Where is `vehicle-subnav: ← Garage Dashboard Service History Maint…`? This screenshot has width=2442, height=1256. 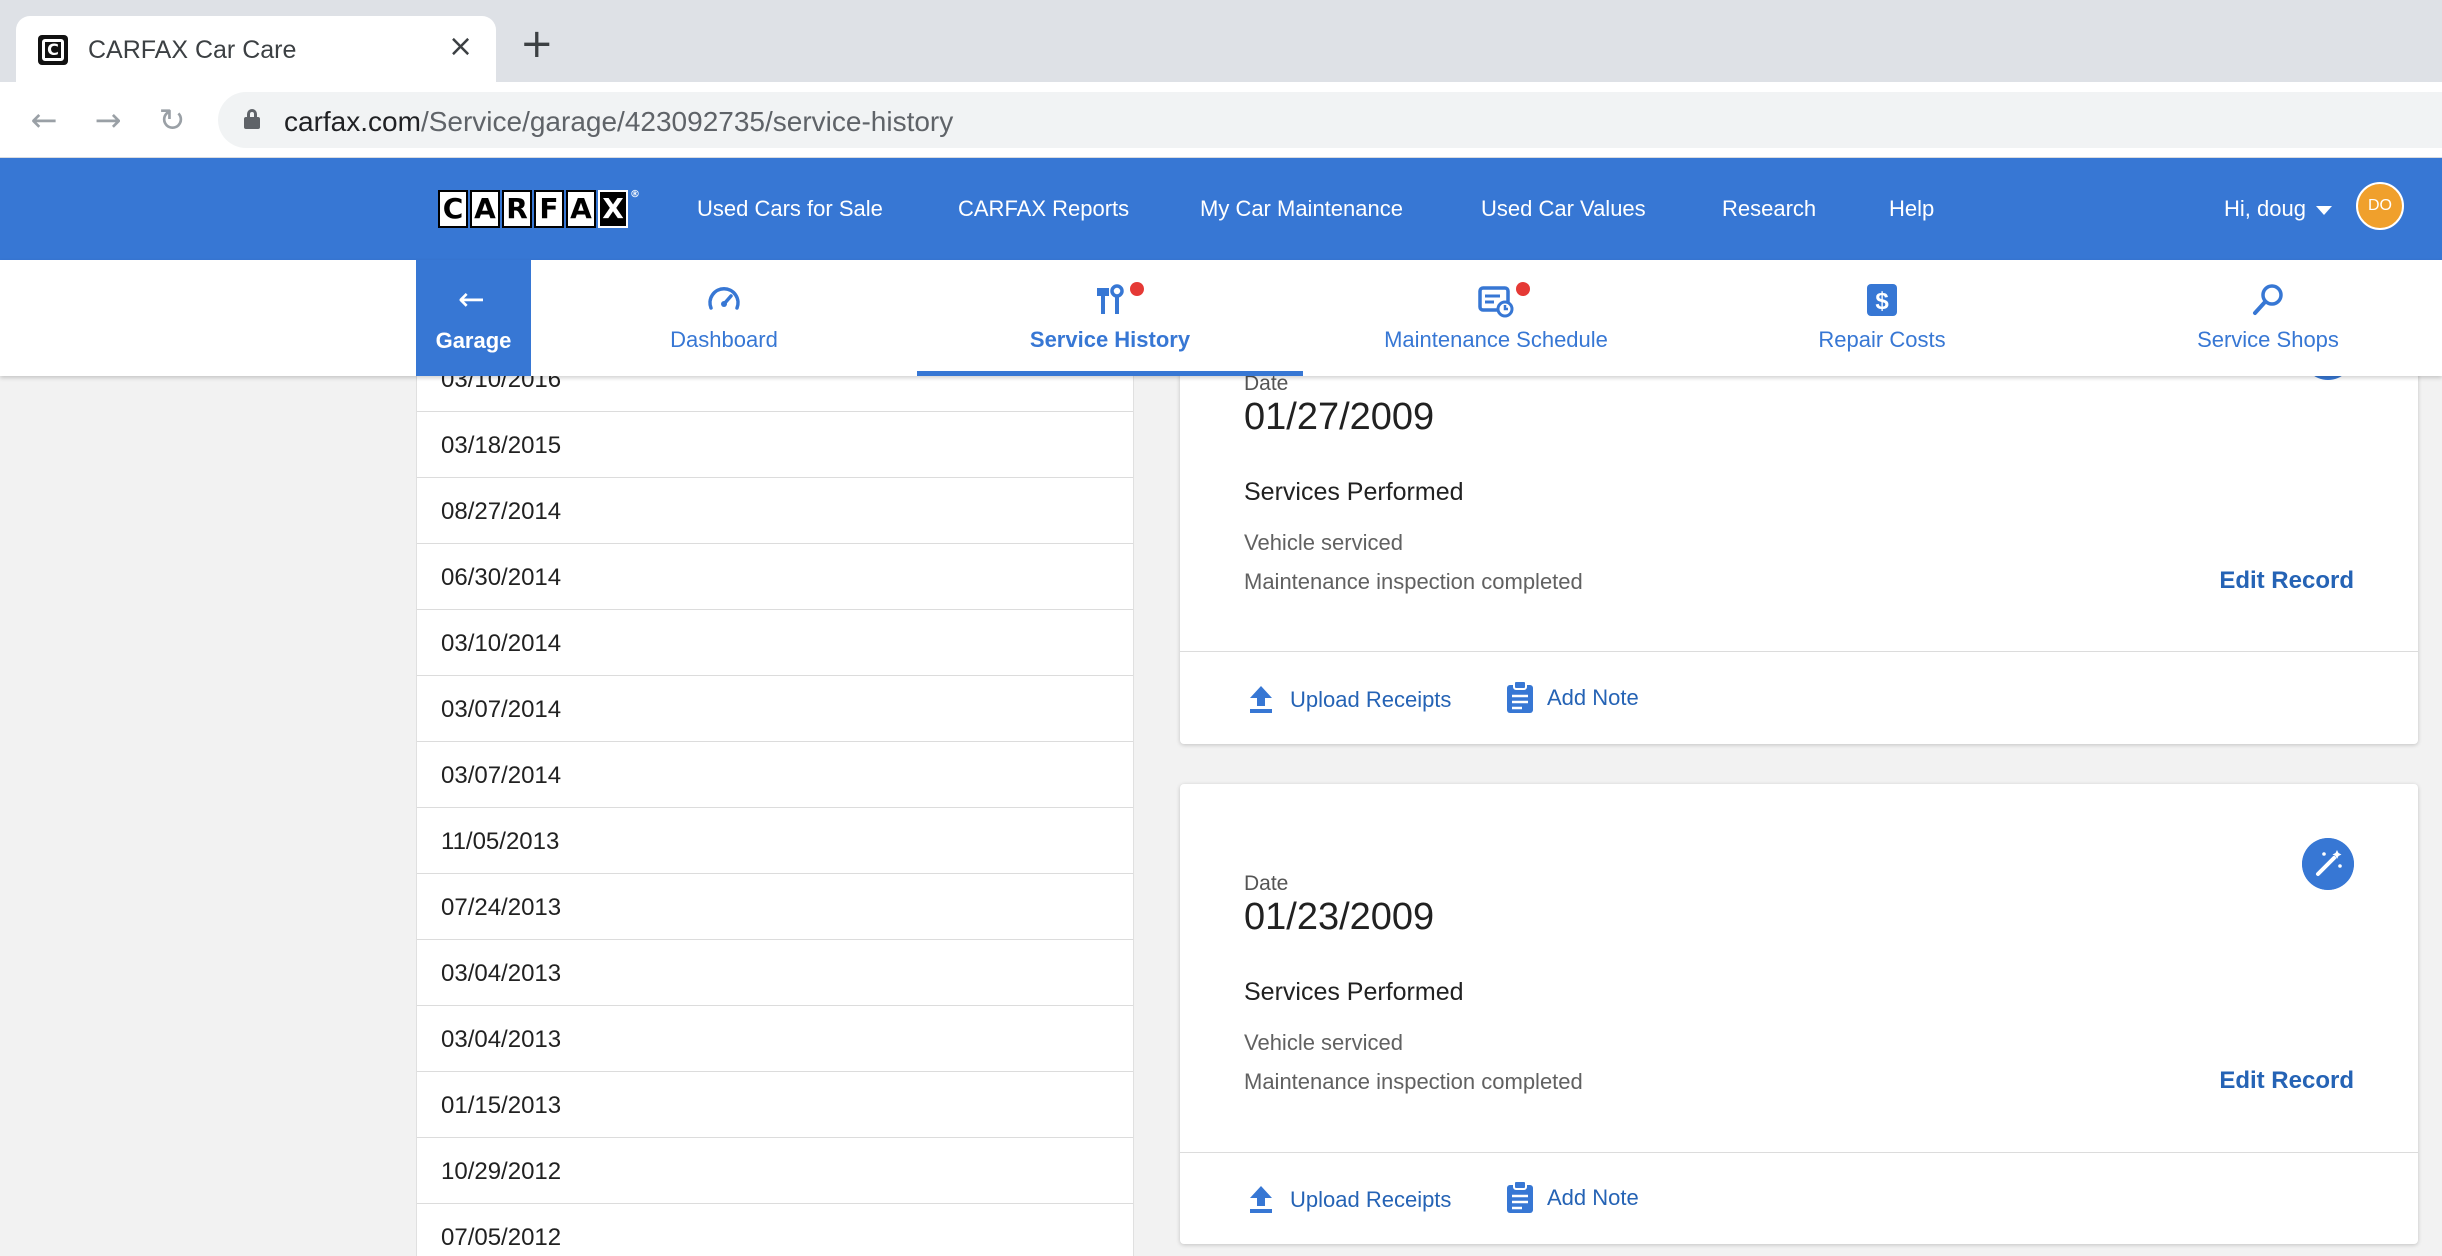
vehicle-subnav: ← Garage Dashboard Service History Maint… is located at coordinates (1221, 318).